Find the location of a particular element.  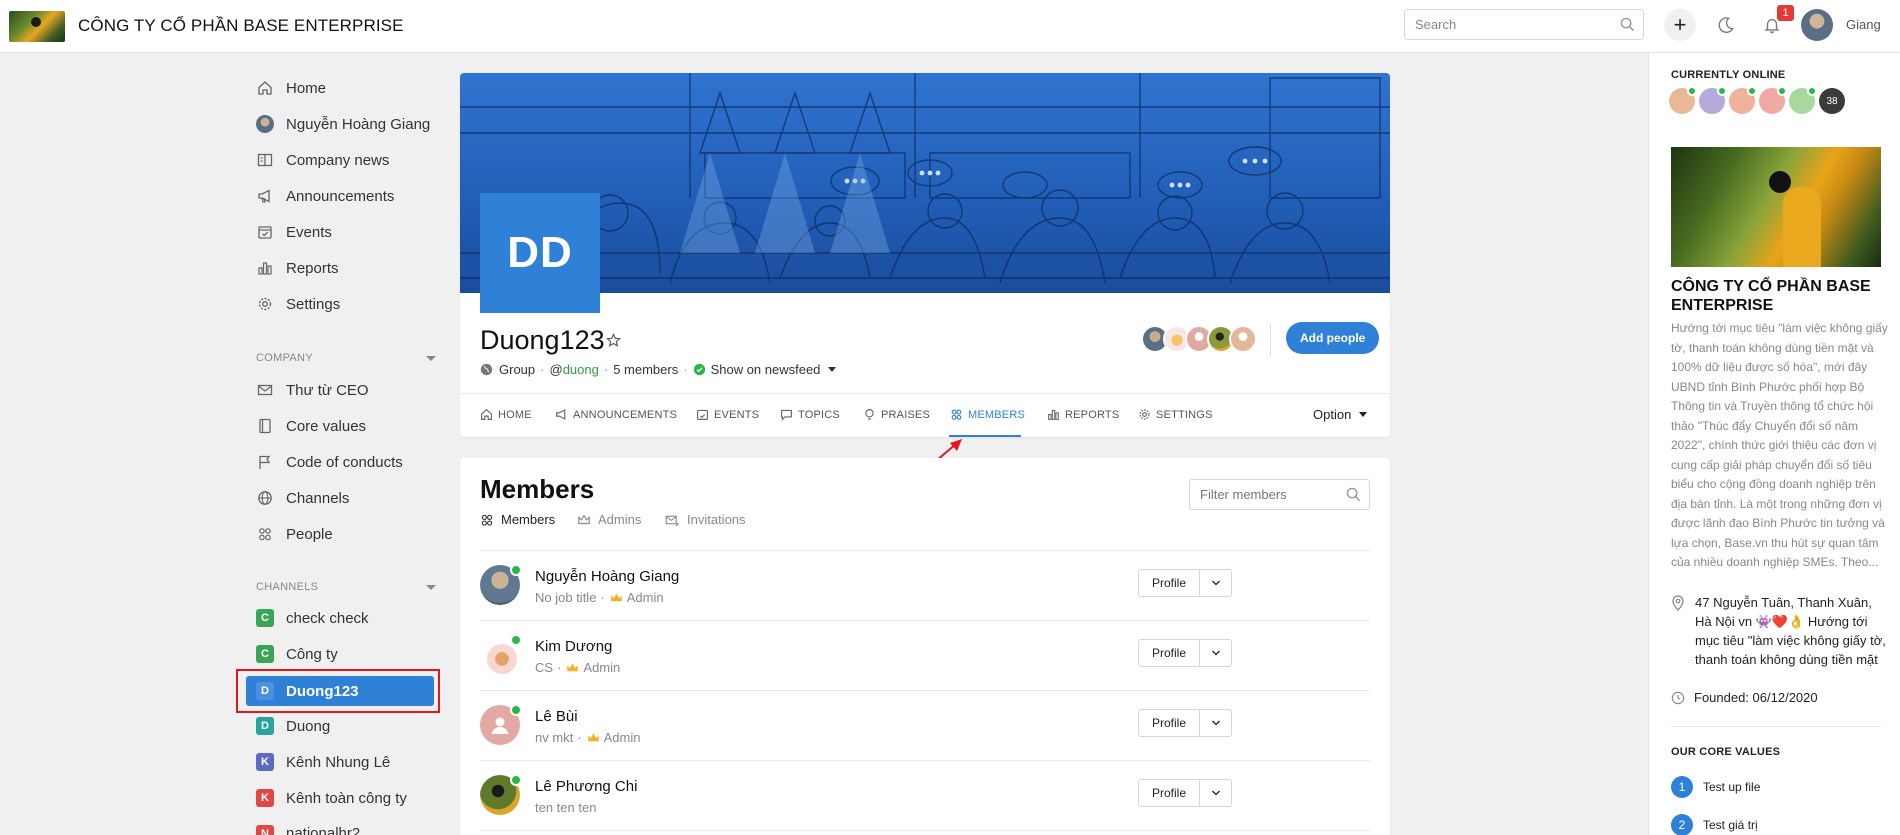

create-button: + is located at coordinates (1680, 25).